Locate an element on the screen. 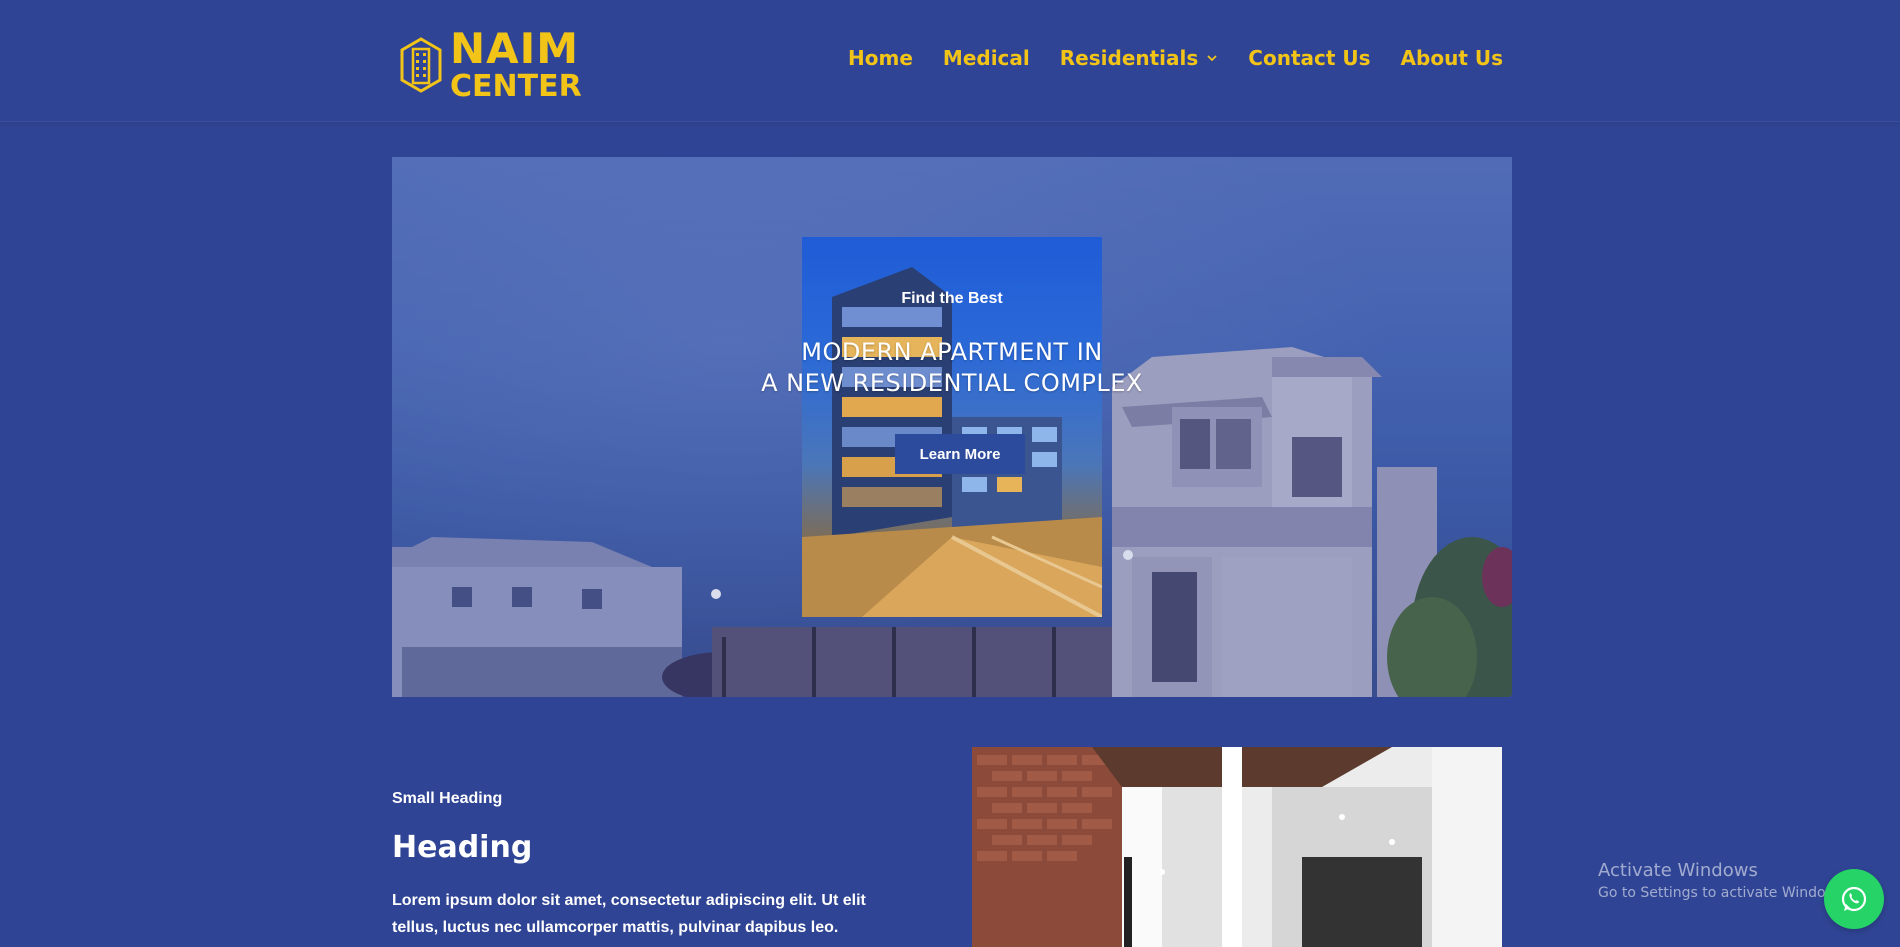 The width and height of the screenshot is (1900, 947). hero-title-line-1: MODERN APARTMENT IN is located at coordinates (952, 352).